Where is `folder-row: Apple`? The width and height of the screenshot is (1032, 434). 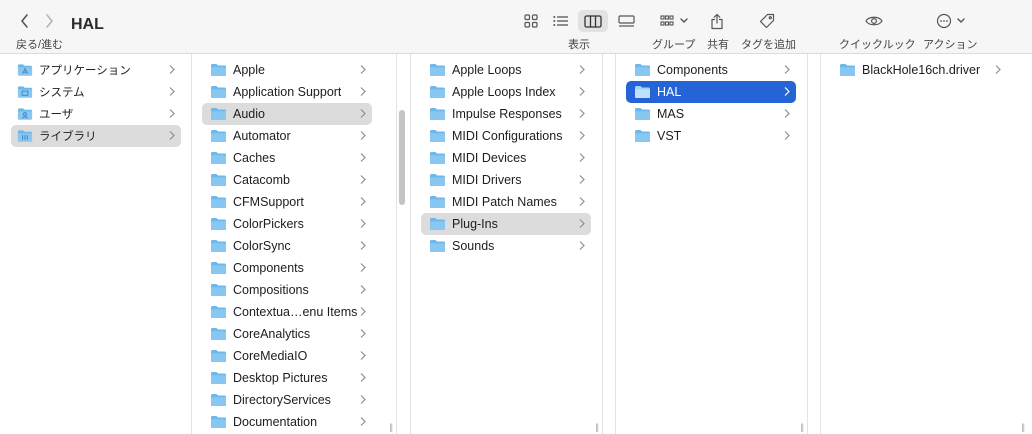 folder-row: Apple is located at coordinates (287, 70).